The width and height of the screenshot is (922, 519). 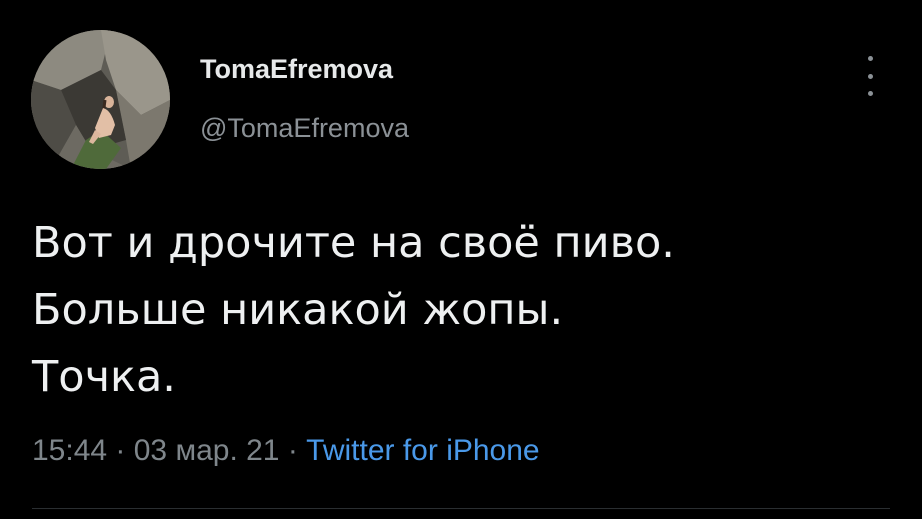 What do you see at coordinates (69, 450) in the screenshot?
I see `tweet-time: 15:44` at bounding box center [69, 450].